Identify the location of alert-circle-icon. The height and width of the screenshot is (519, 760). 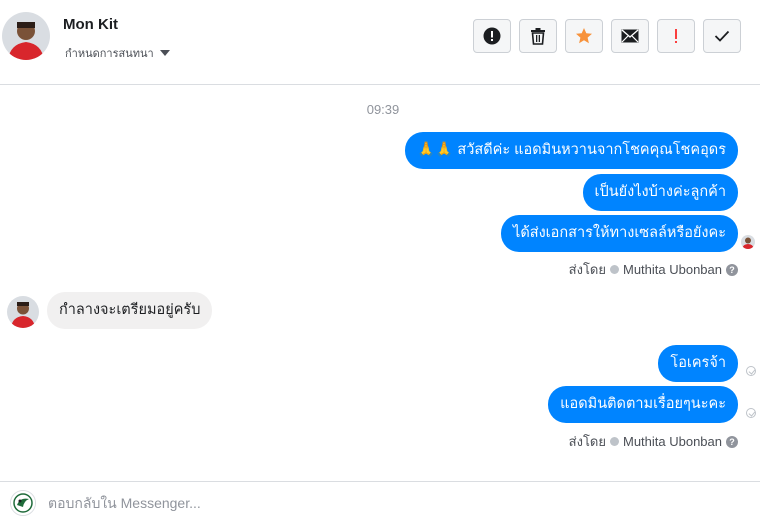
(492, 36).